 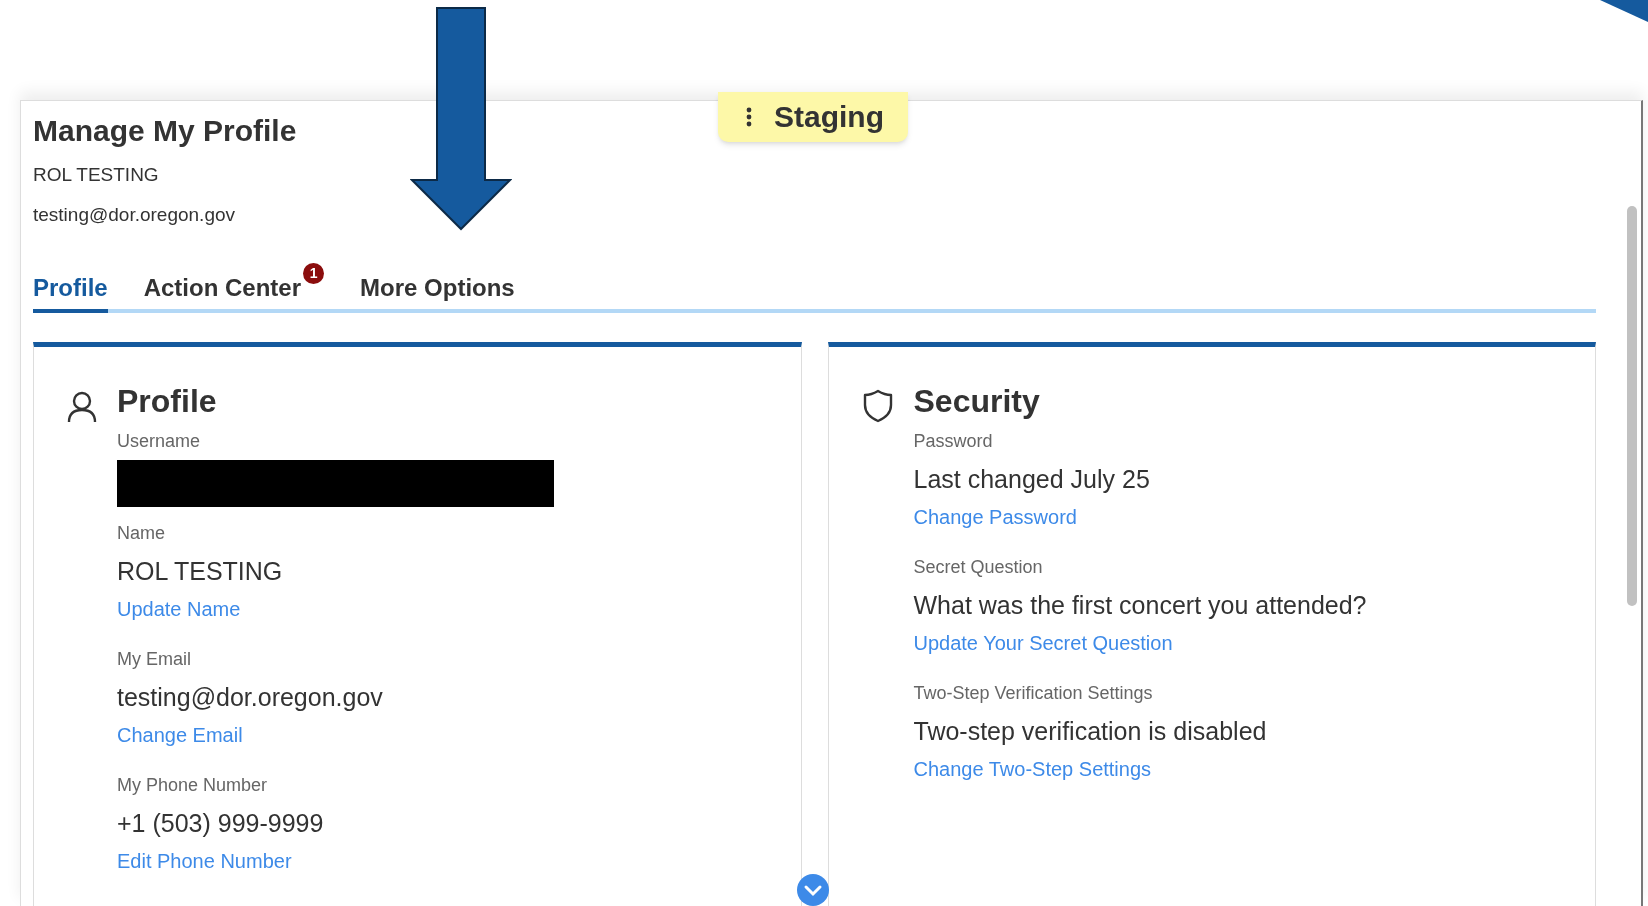 What do you see at coordinates (995, 517) in the screenshot?
I see `link: Change Password` at bounding box center [995, 517].